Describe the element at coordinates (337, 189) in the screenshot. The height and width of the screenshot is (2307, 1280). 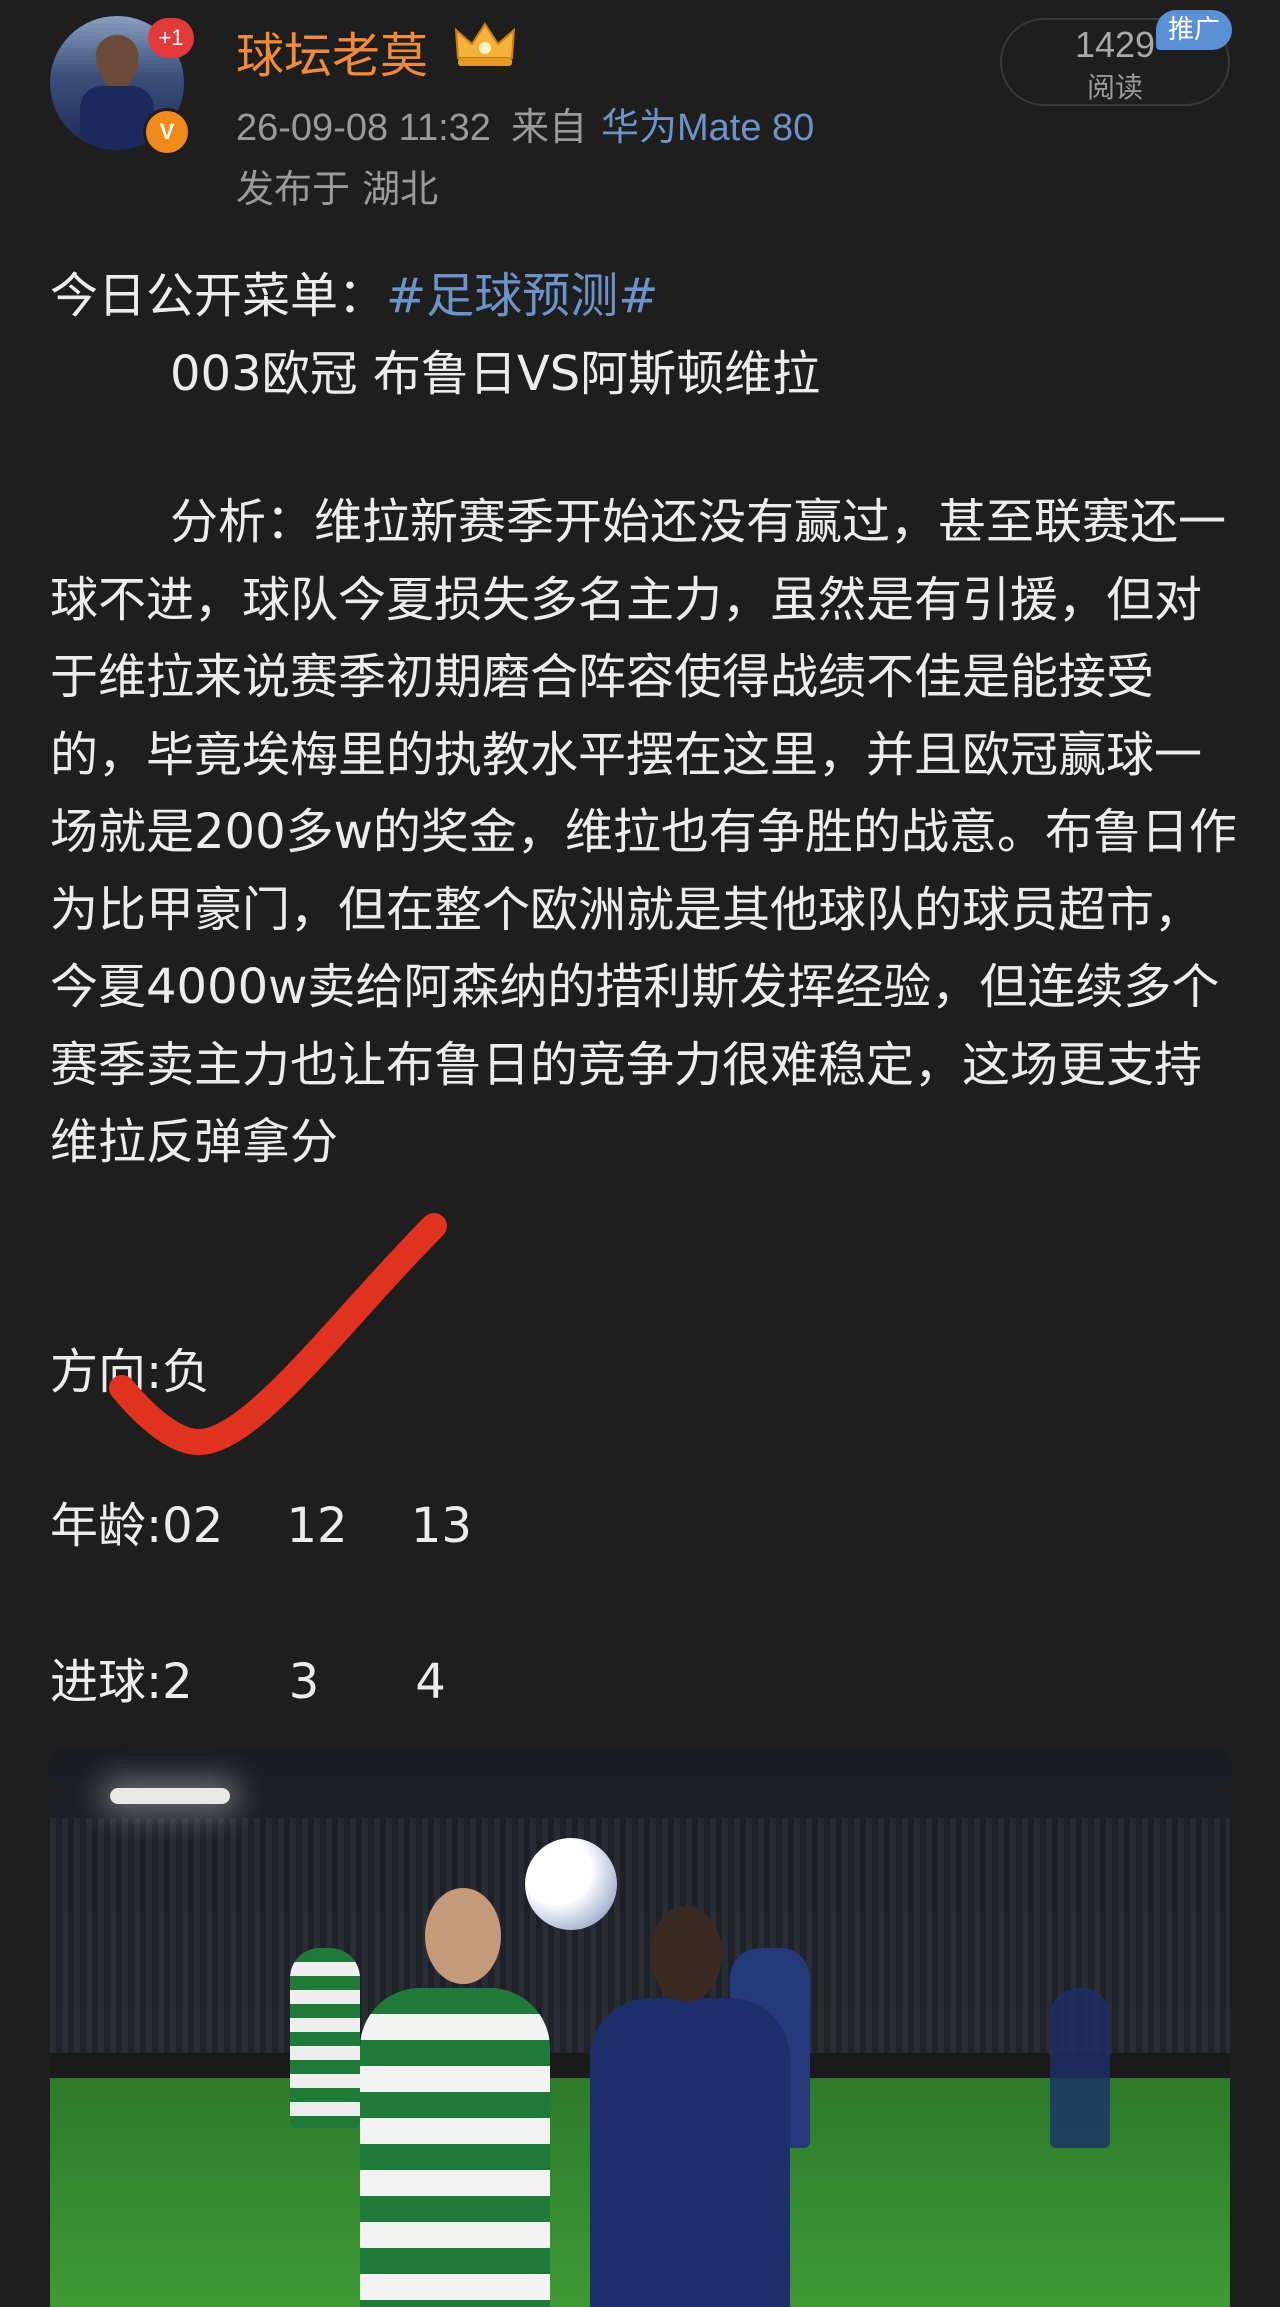
I see `location: 发布于 湖北` at that location.